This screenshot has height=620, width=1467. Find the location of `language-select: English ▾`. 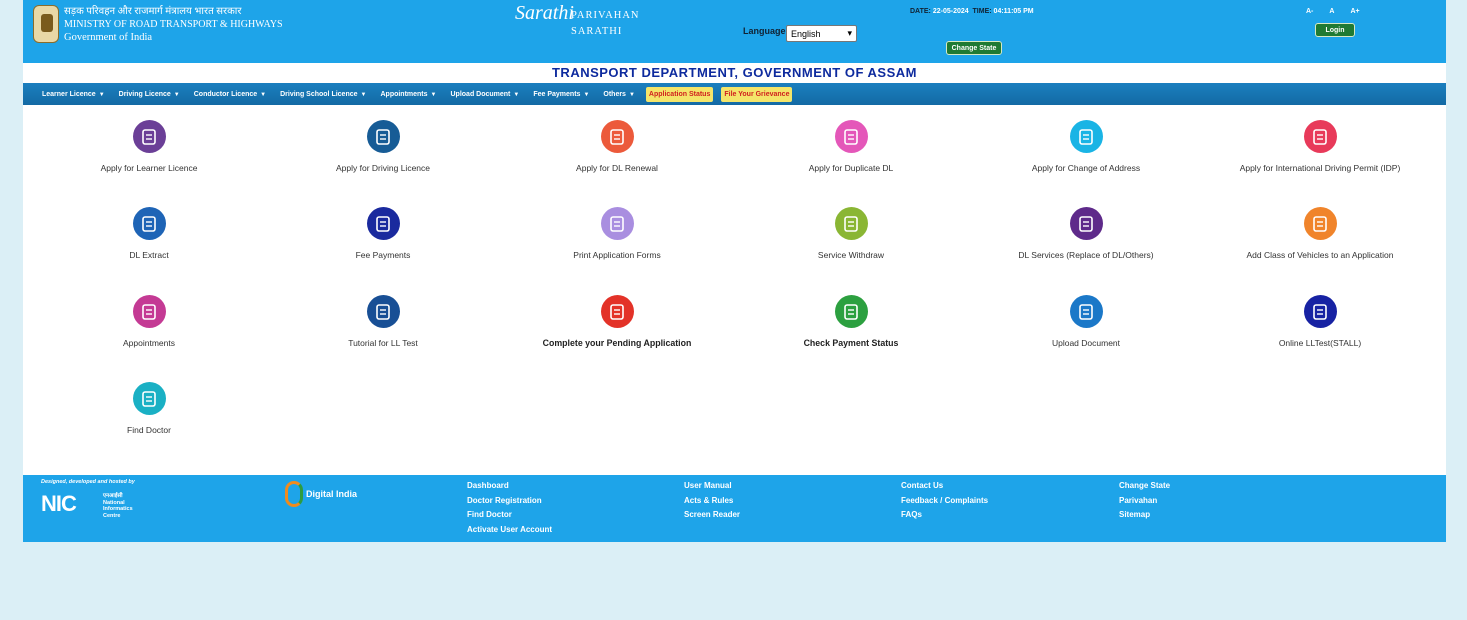

language-select: English ▾ is located at coordinates (821, 33).